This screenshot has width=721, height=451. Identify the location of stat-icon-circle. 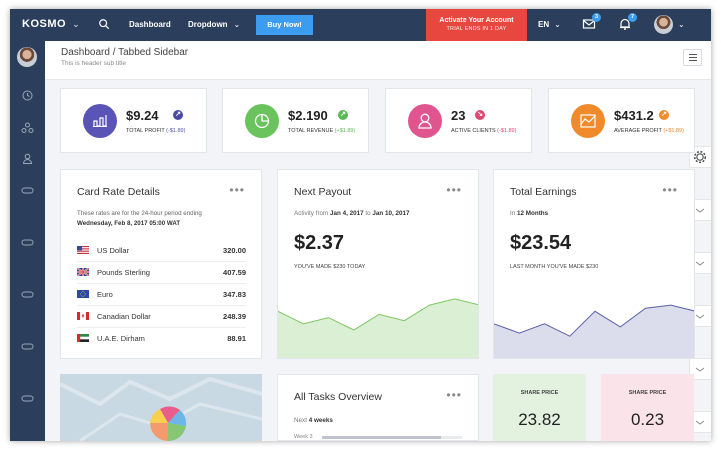
(588, 121).